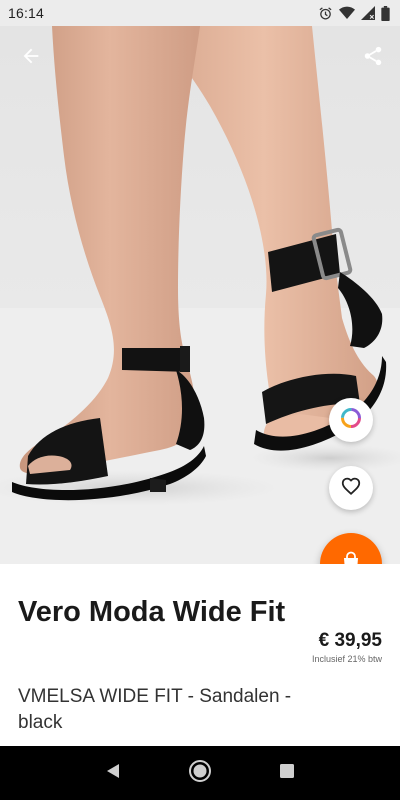  I want to click on heart-outline-icon, so click(351, 488).